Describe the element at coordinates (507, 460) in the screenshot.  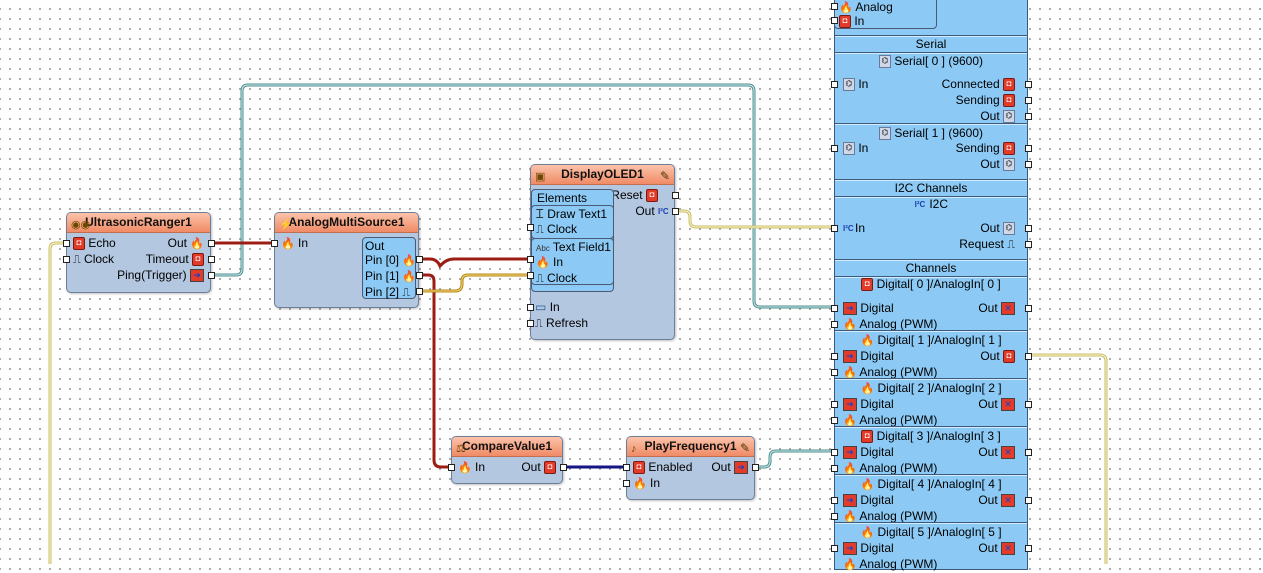
I see `compare-value-component: ⚖ CompareValue1 🔥 In Out ◘` at that location.